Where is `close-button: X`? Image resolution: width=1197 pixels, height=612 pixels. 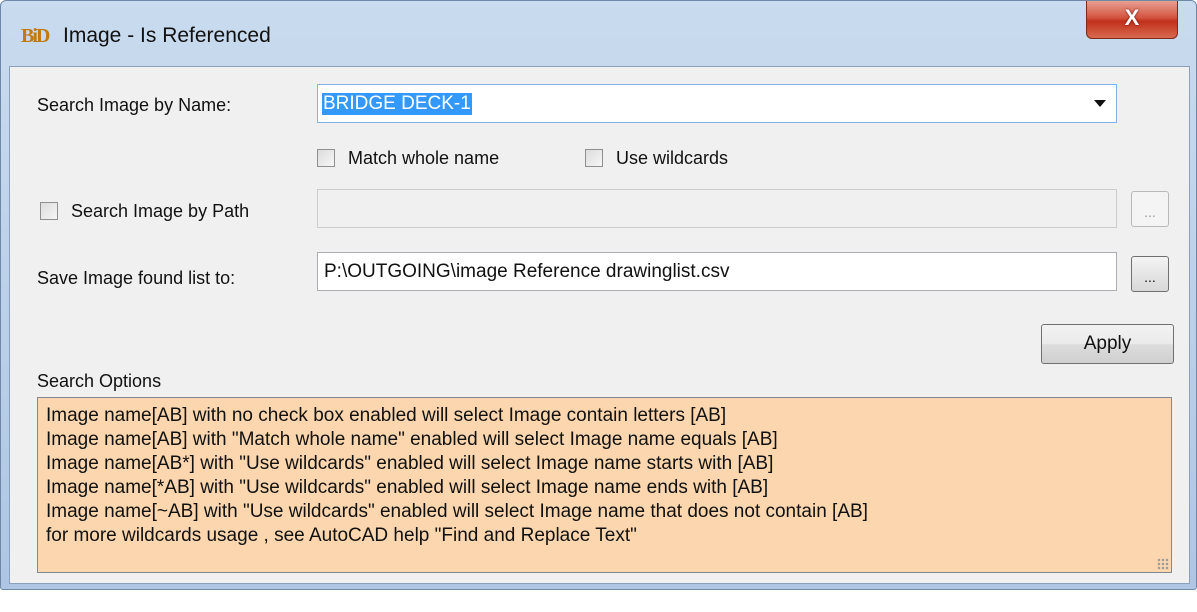
close-button: X is located at coordinates (1132, 20).